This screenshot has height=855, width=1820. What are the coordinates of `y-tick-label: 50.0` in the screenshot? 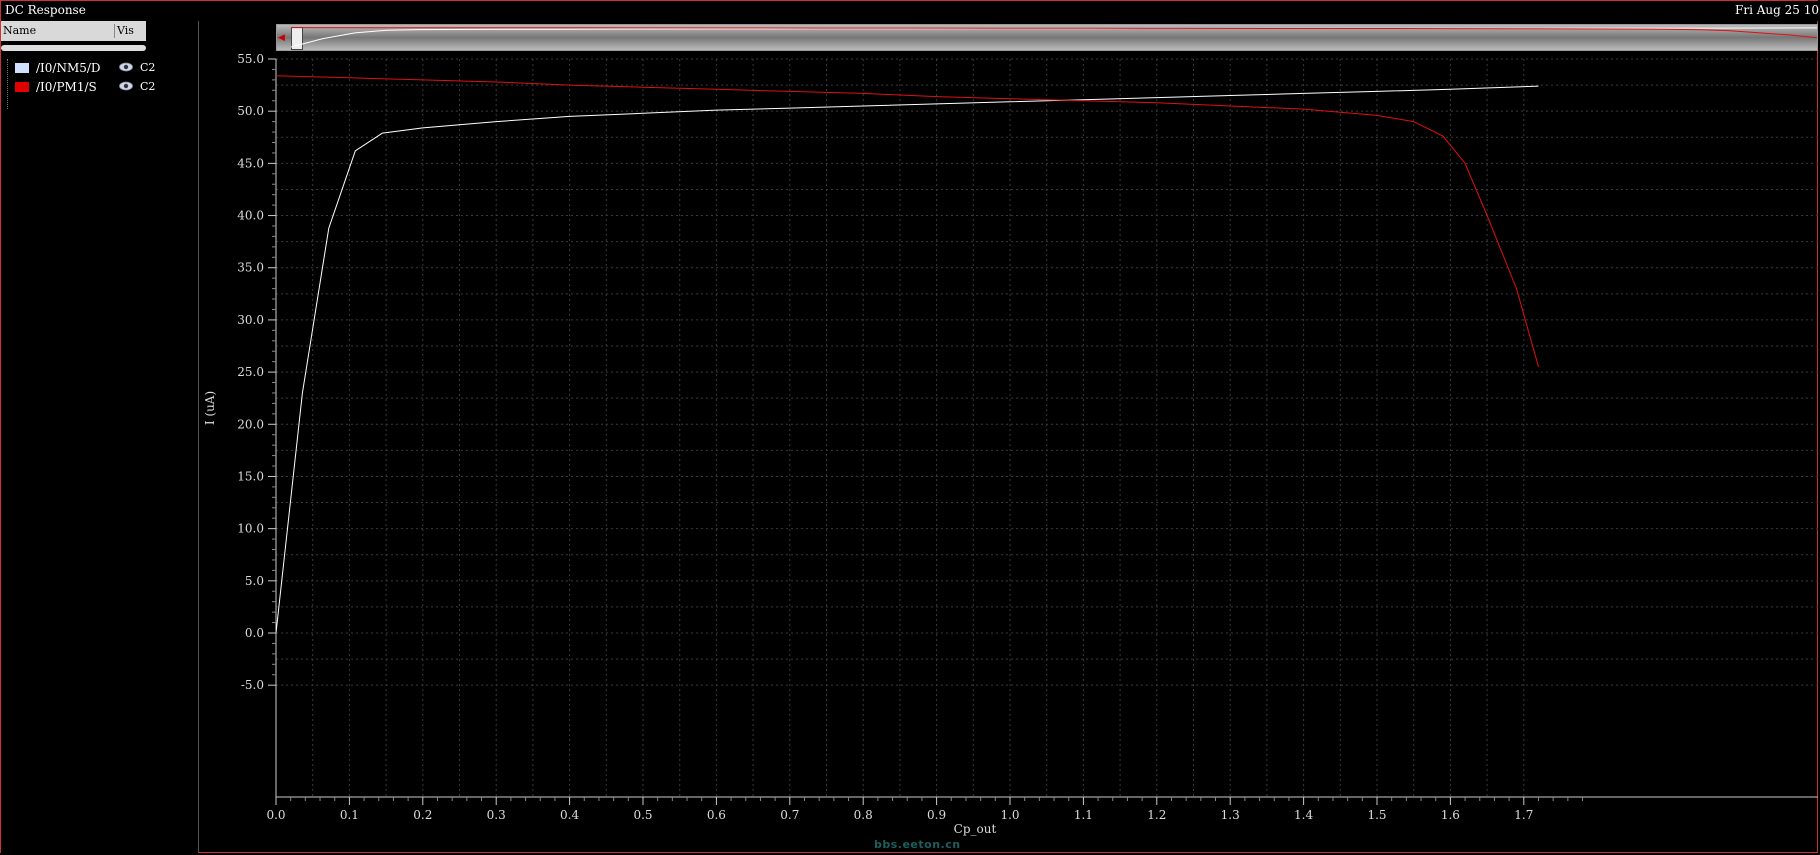 It's located at (250, 111).